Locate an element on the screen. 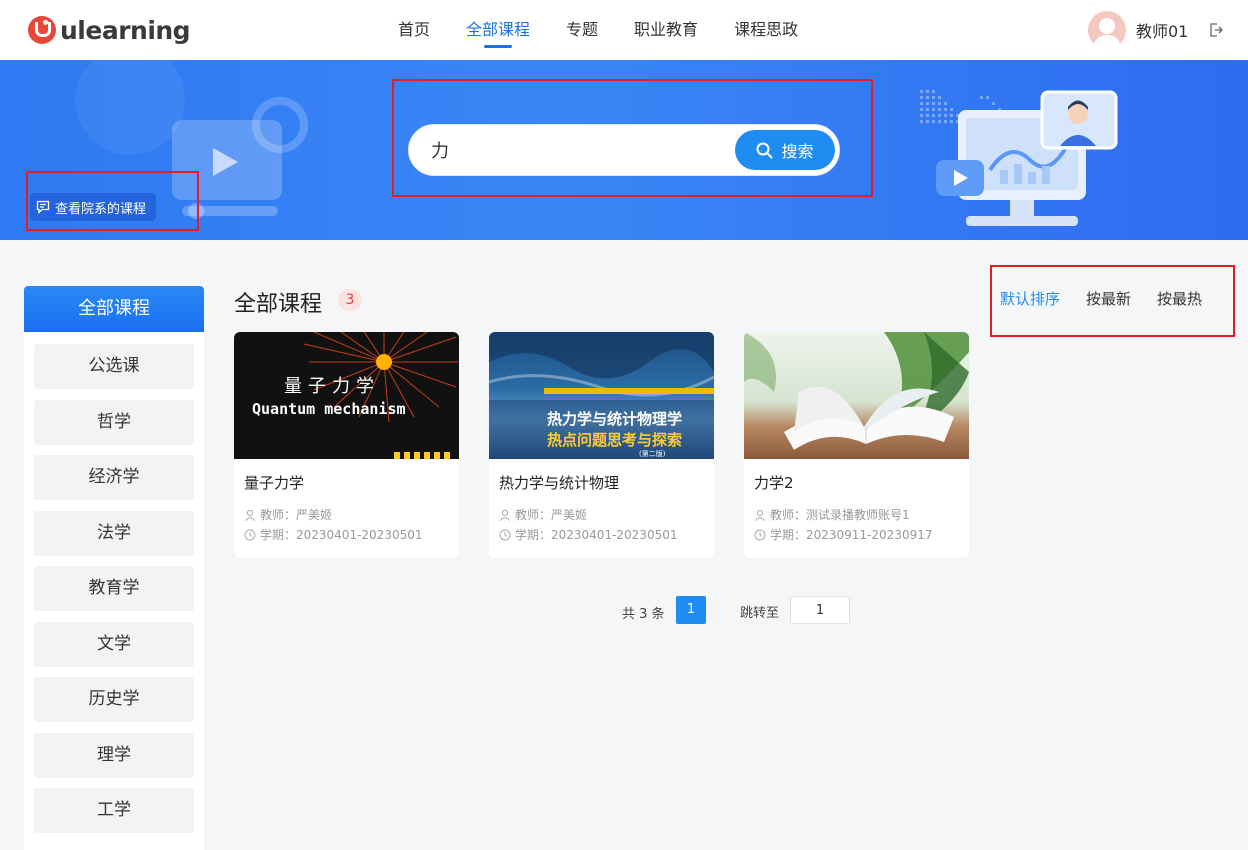  sidebar-item-all-courses: 全部课程 is located at coordinates (114, 309).